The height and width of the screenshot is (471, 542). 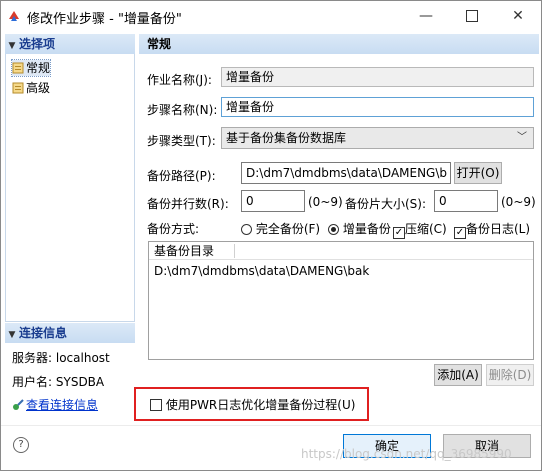 What do you see at coordinates (181, 141) in the screenshot?
I see `step-type-label: 步骤类型(T):` at bounding box center [181, 141].